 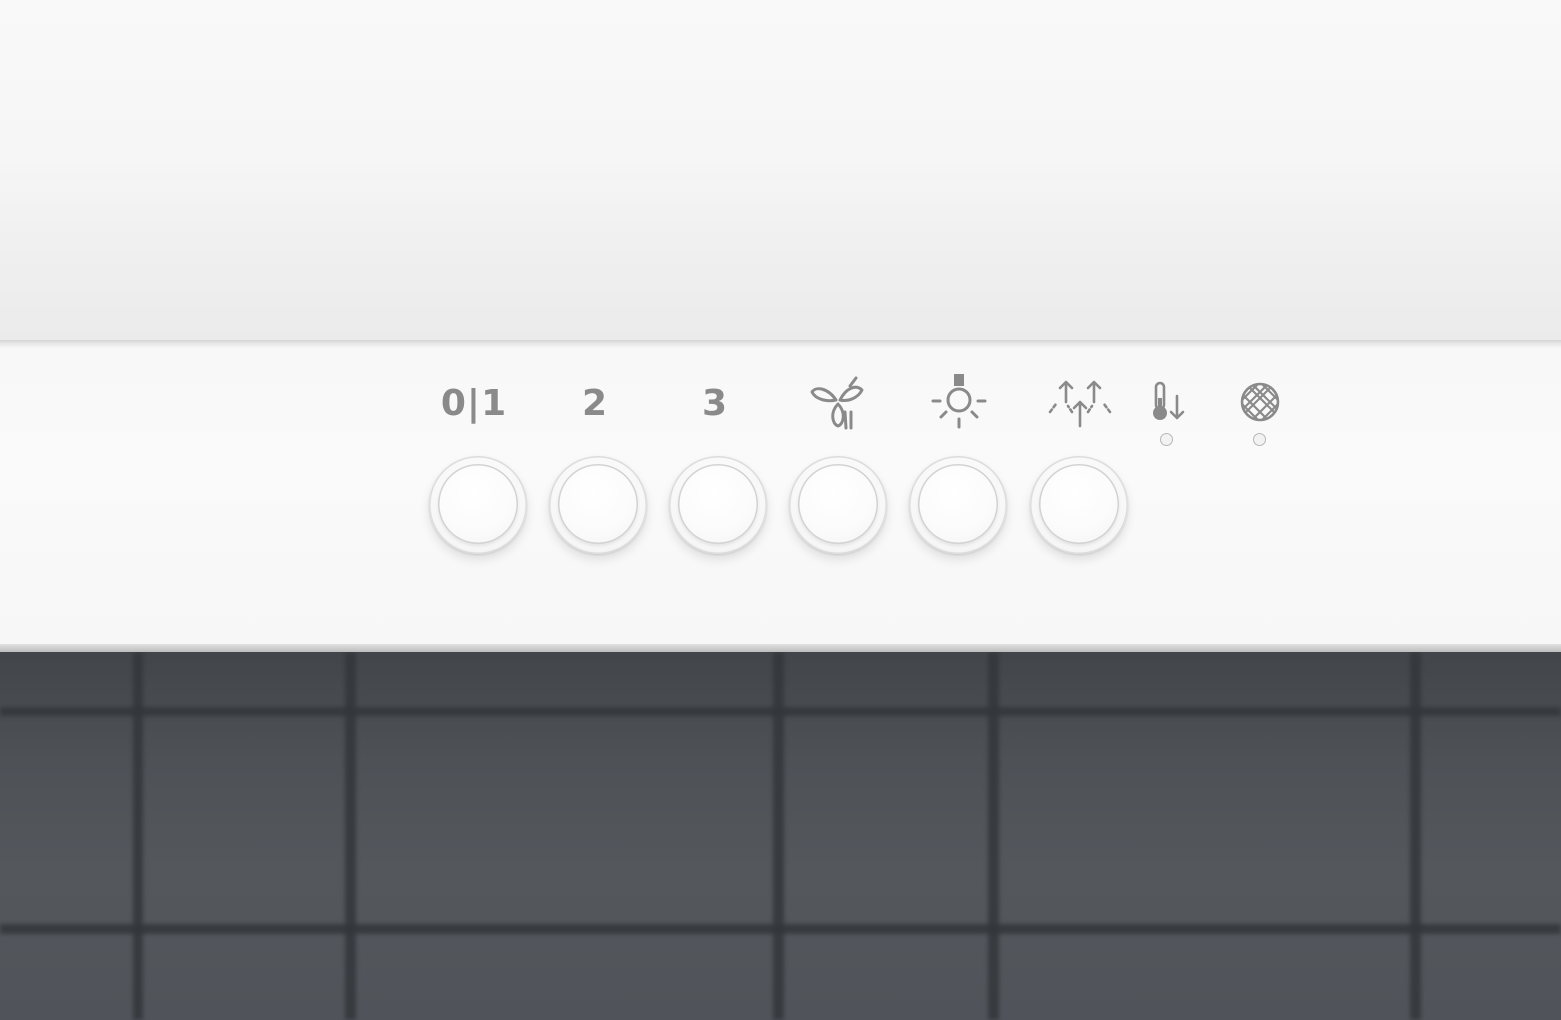 I want to click on fan-button, so click(x=838, y=505).